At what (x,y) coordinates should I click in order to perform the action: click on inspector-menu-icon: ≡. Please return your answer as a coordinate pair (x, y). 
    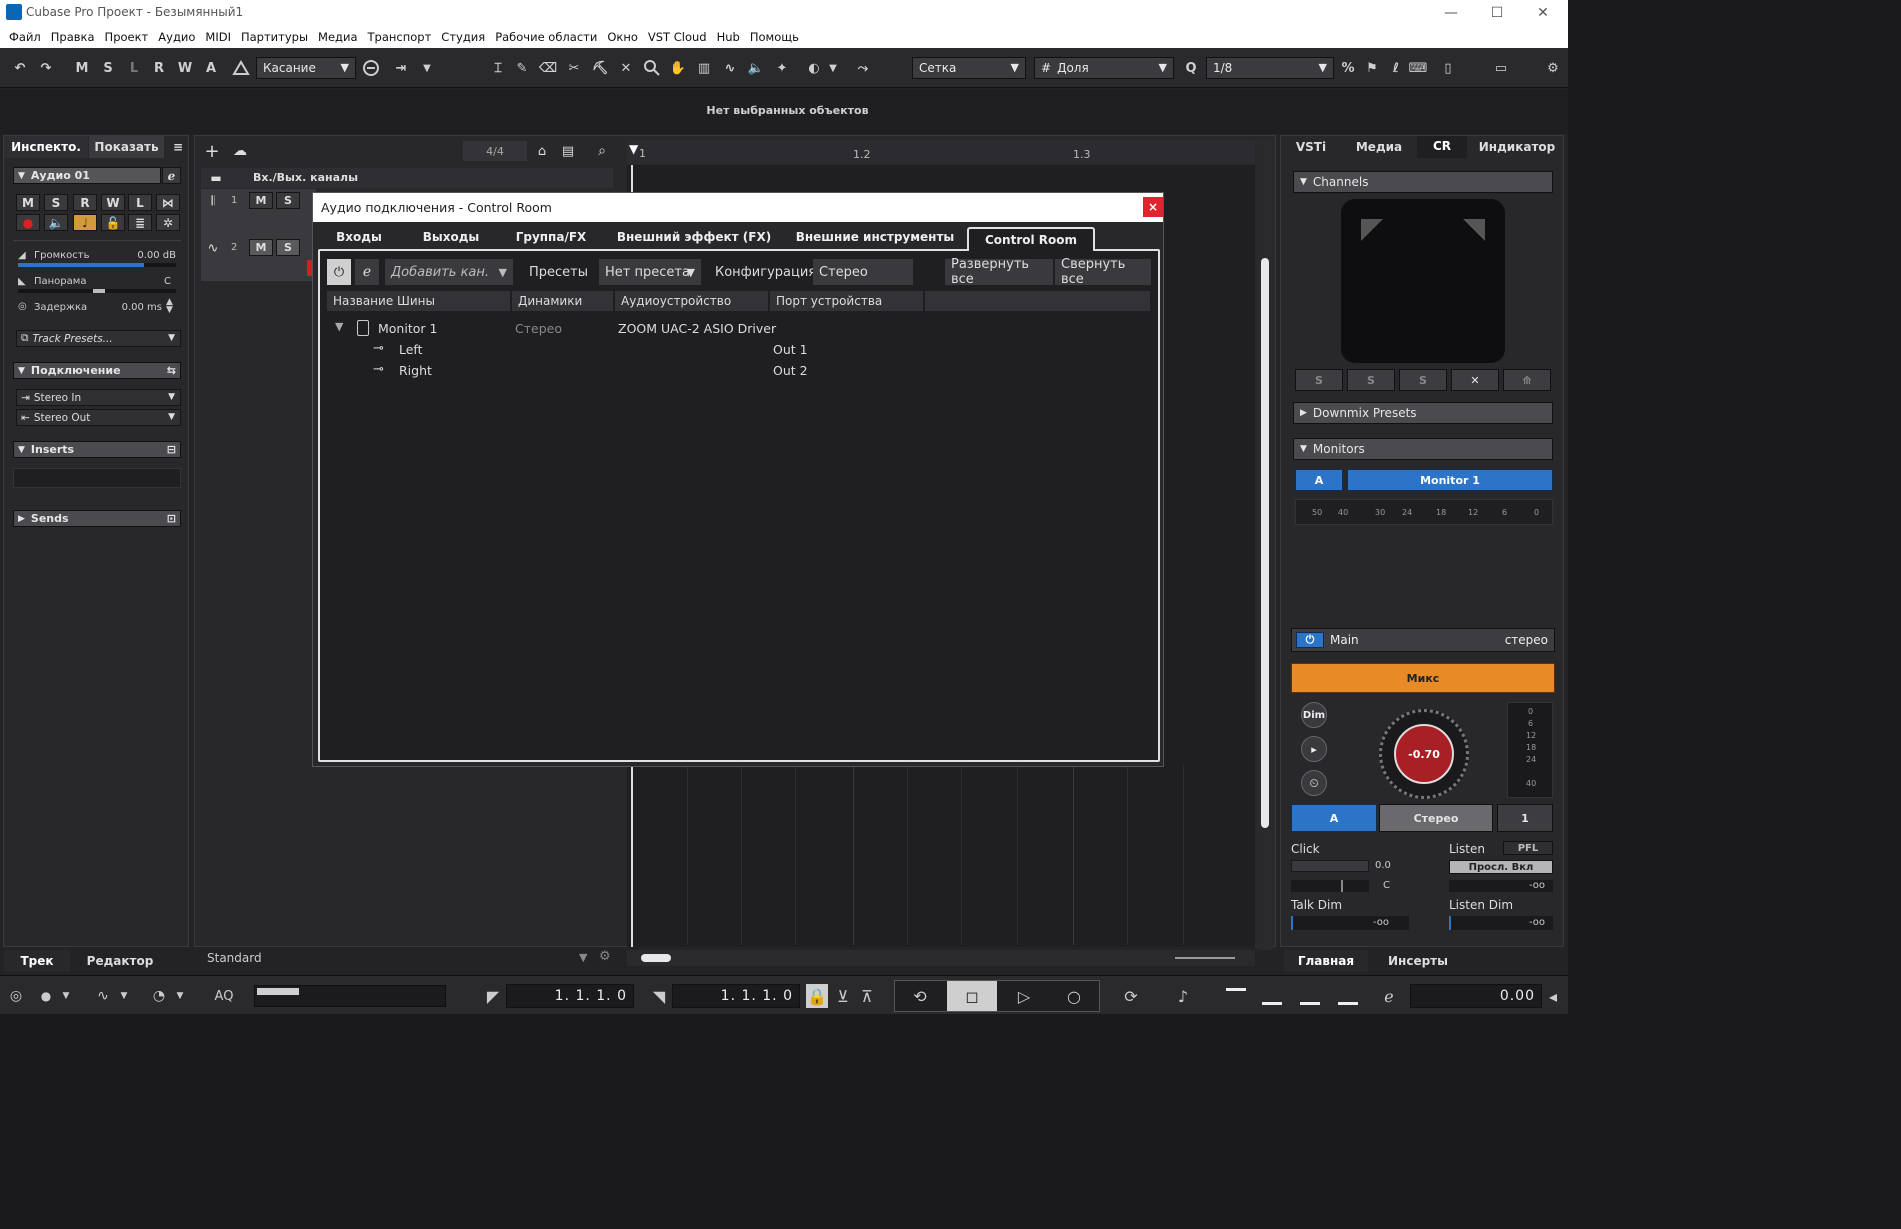
    Looking at the image, I should click on (178, 147).